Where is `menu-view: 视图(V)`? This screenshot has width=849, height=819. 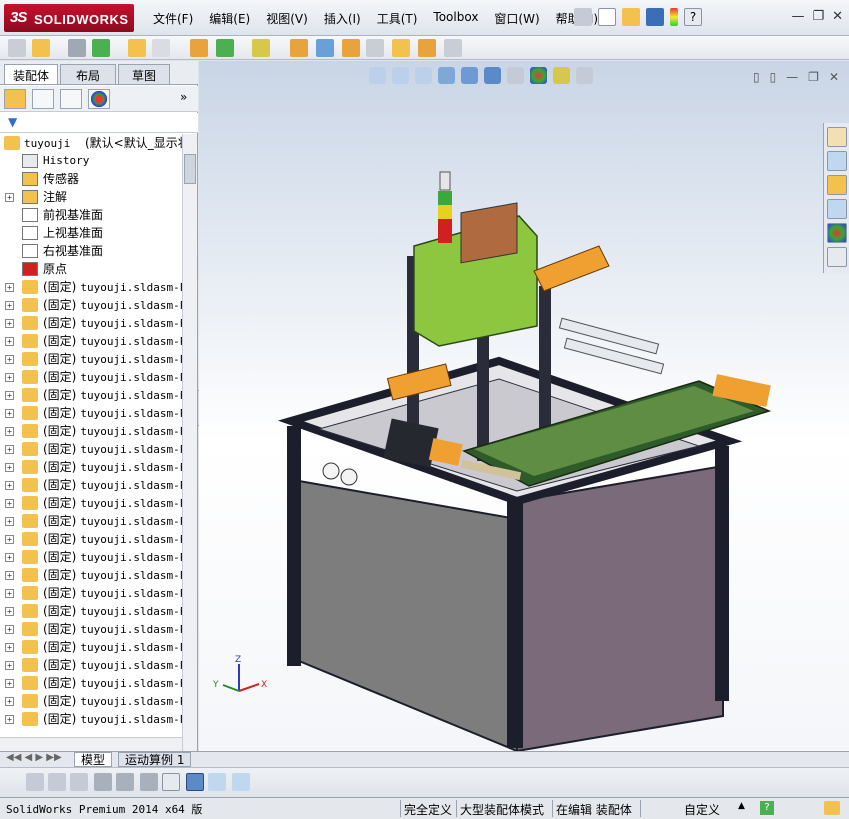 menu-view: 视图(V) is located at coordinates (287, 18).